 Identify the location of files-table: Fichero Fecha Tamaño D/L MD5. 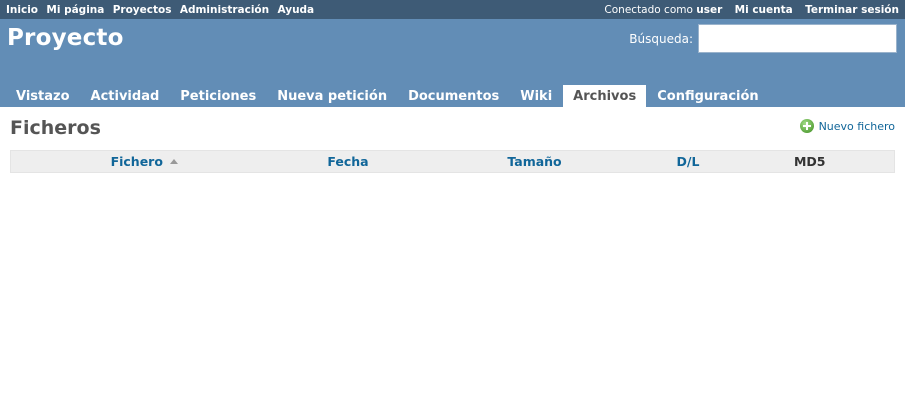
(452, 161).